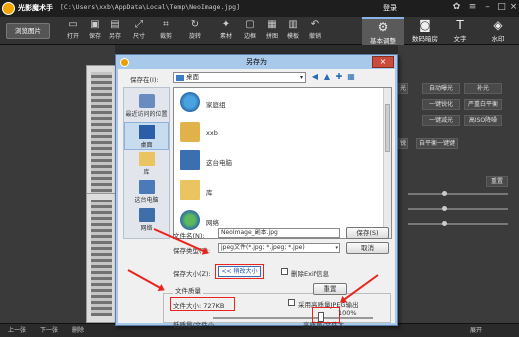 This screenshot has height=337, width=519. What do you see at coordinates (195, 24) in the screenshot?
I see `rotate-icon: ↻` at bounding box center [195, 24].